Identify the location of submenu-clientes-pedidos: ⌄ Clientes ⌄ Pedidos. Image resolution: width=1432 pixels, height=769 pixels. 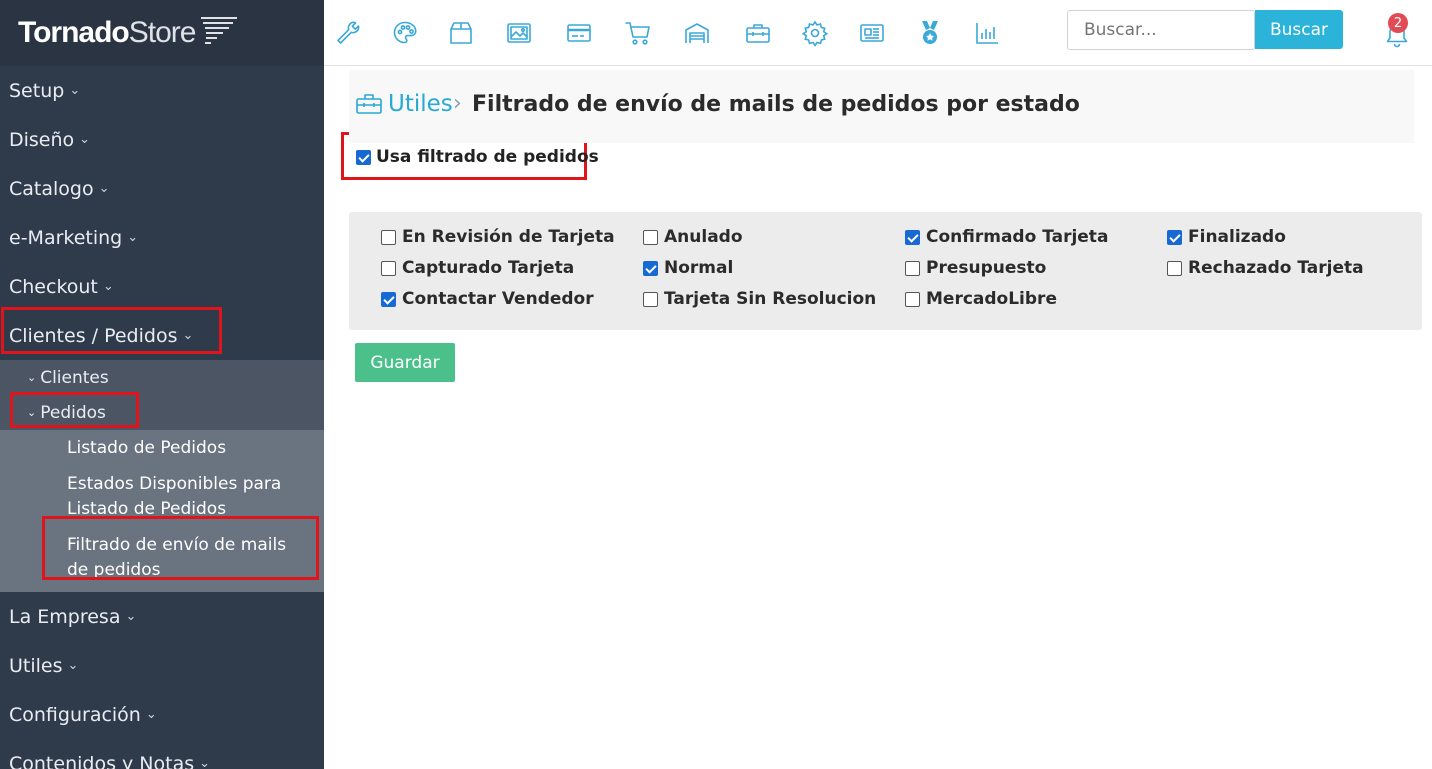
(162, 395).